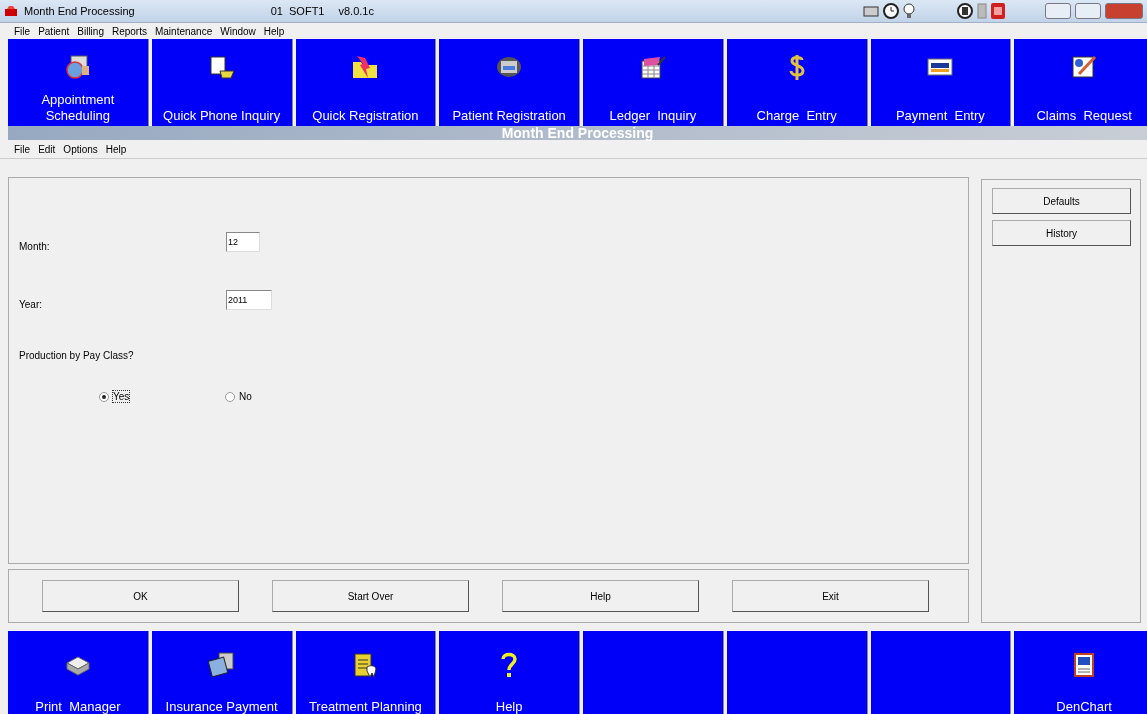  I want to click on menu-item: Reports, so click(129, 31).